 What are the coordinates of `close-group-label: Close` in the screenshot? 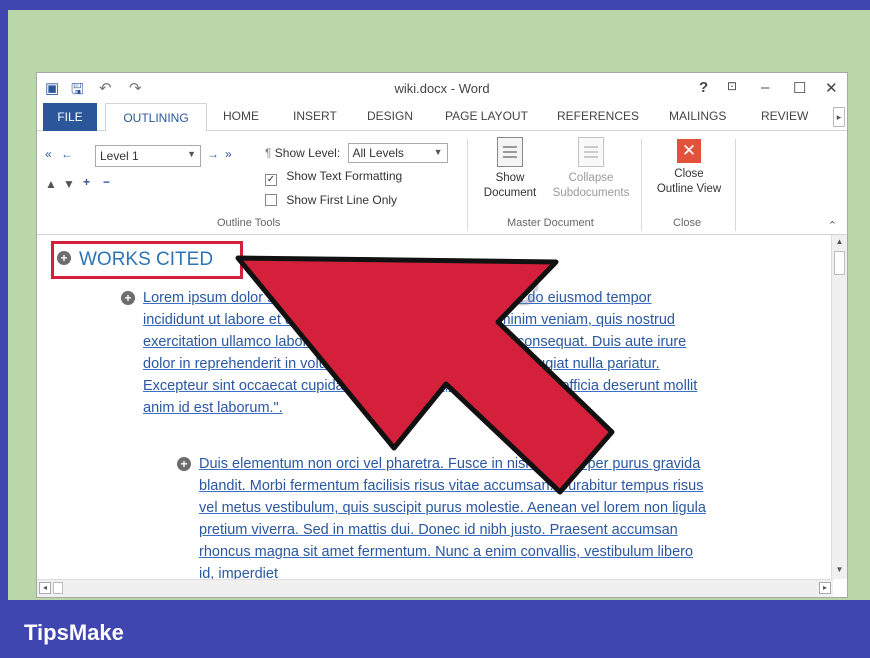 It's located at (687, 223).